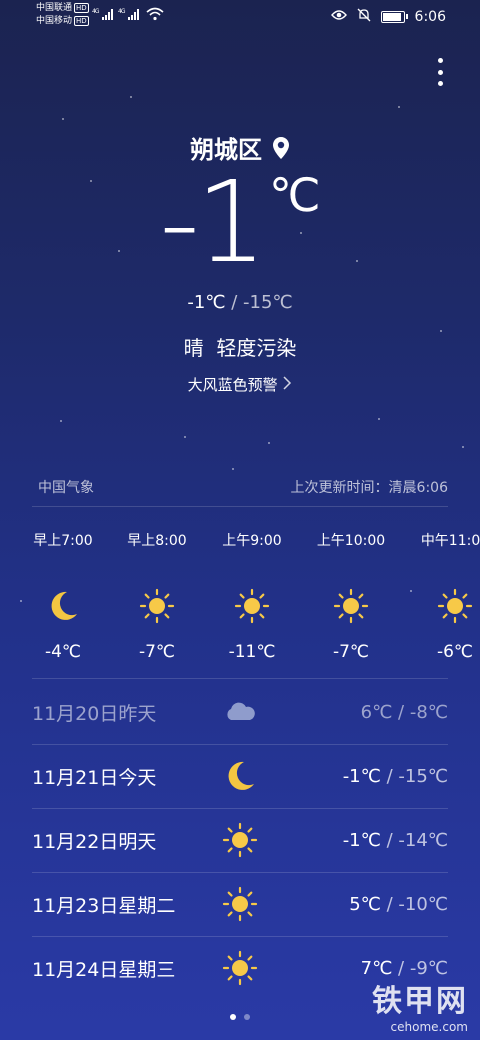 The image size is (480, 1040). Describe the element at coordinates (423, 776) in the screenshot. I see `day-low: -15℃` at that location.